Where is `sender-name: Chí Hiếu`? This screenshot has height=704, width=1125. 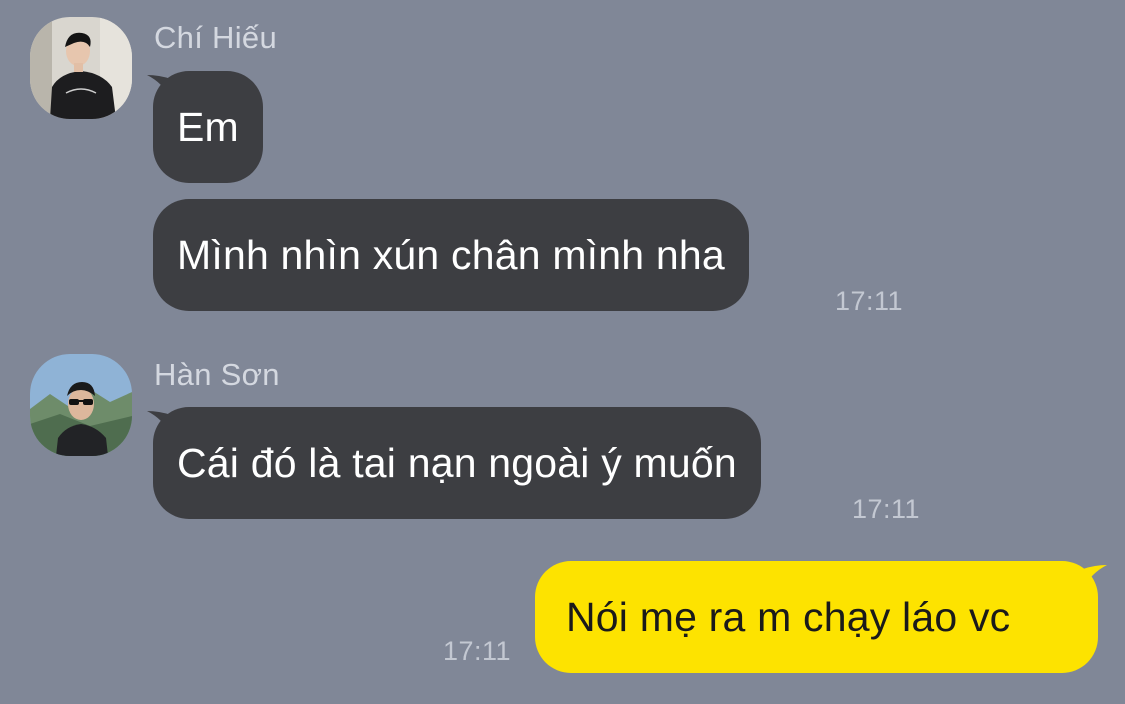 sender-name: Chí Hiếu is located at coordinates (216, 37).